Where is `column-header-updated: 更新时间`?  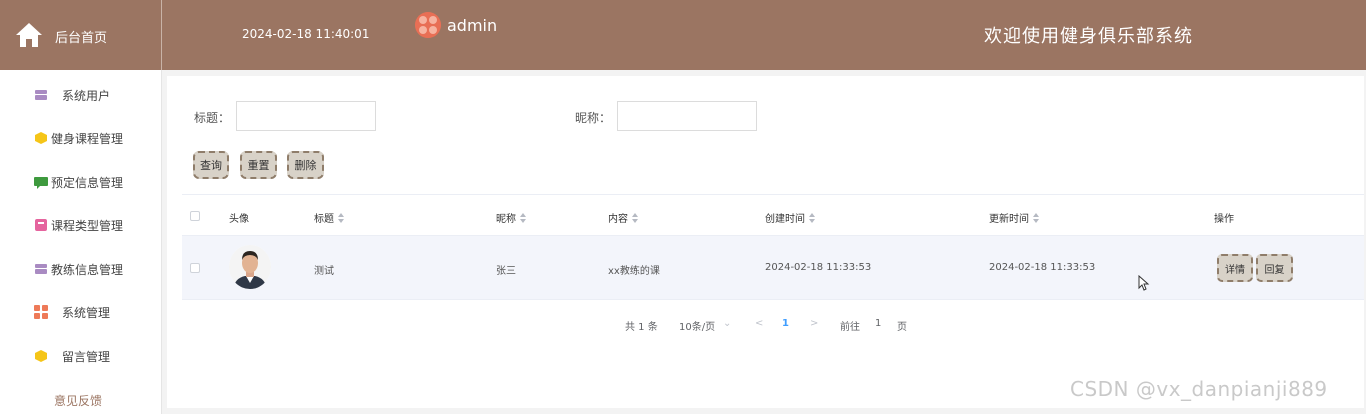
column-header-updated: 更新时间 is located at coordinates (1014, 217).